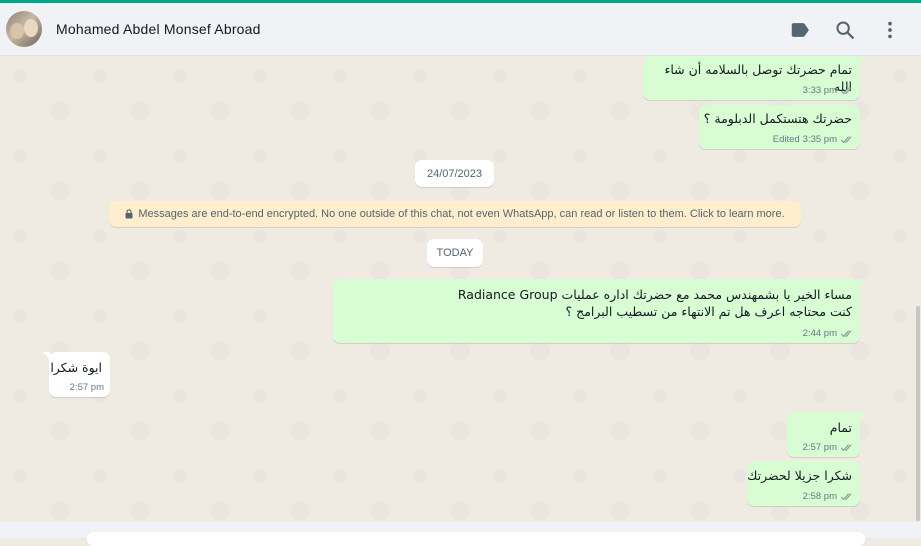  I want to click on message-time: 2:58 pm, so click(819, 496).